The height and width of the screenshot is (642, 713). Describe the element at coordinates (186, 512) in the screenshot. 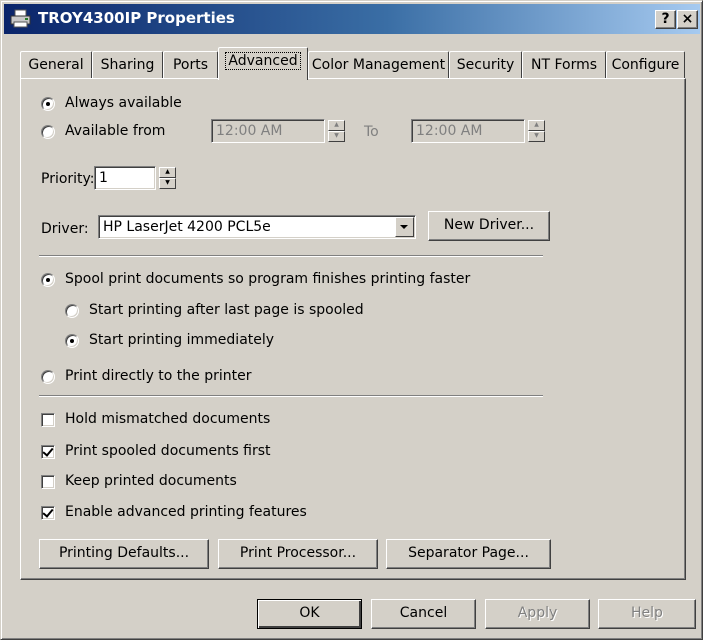

I see `enable-advanced-label: Enable advanced printing features` at that location.